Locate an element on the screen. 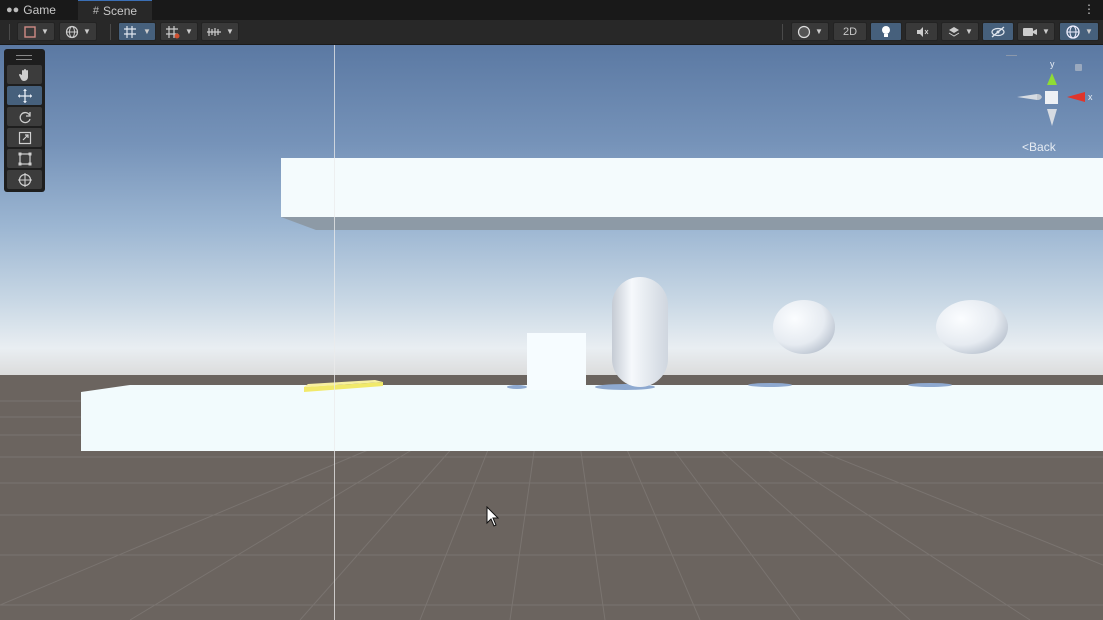  scene-visibility-button is located at coordinates (998, 31).